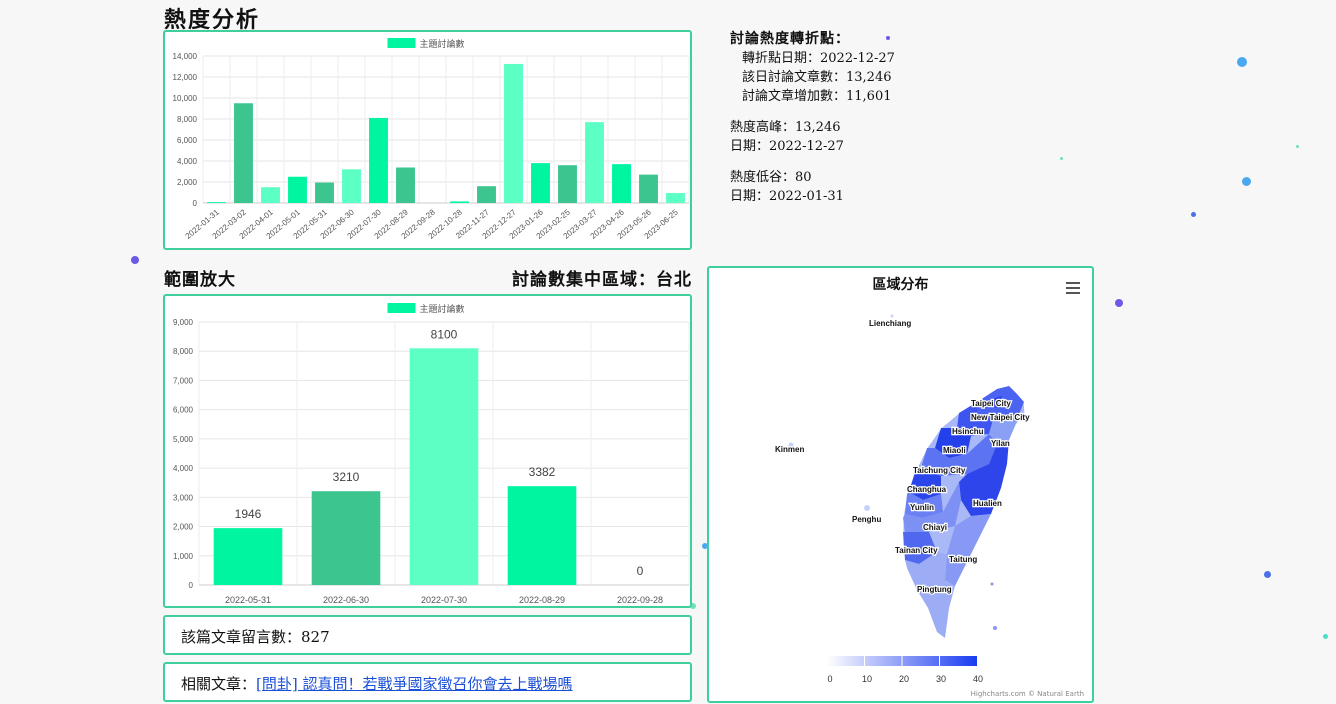 Image resolution: width=1336 pixels, height=704 pixels. What do you see at coordinates (916, 550) in the screenshot?
I see `region-label: Tainan City` at bounding box center [916, 550].